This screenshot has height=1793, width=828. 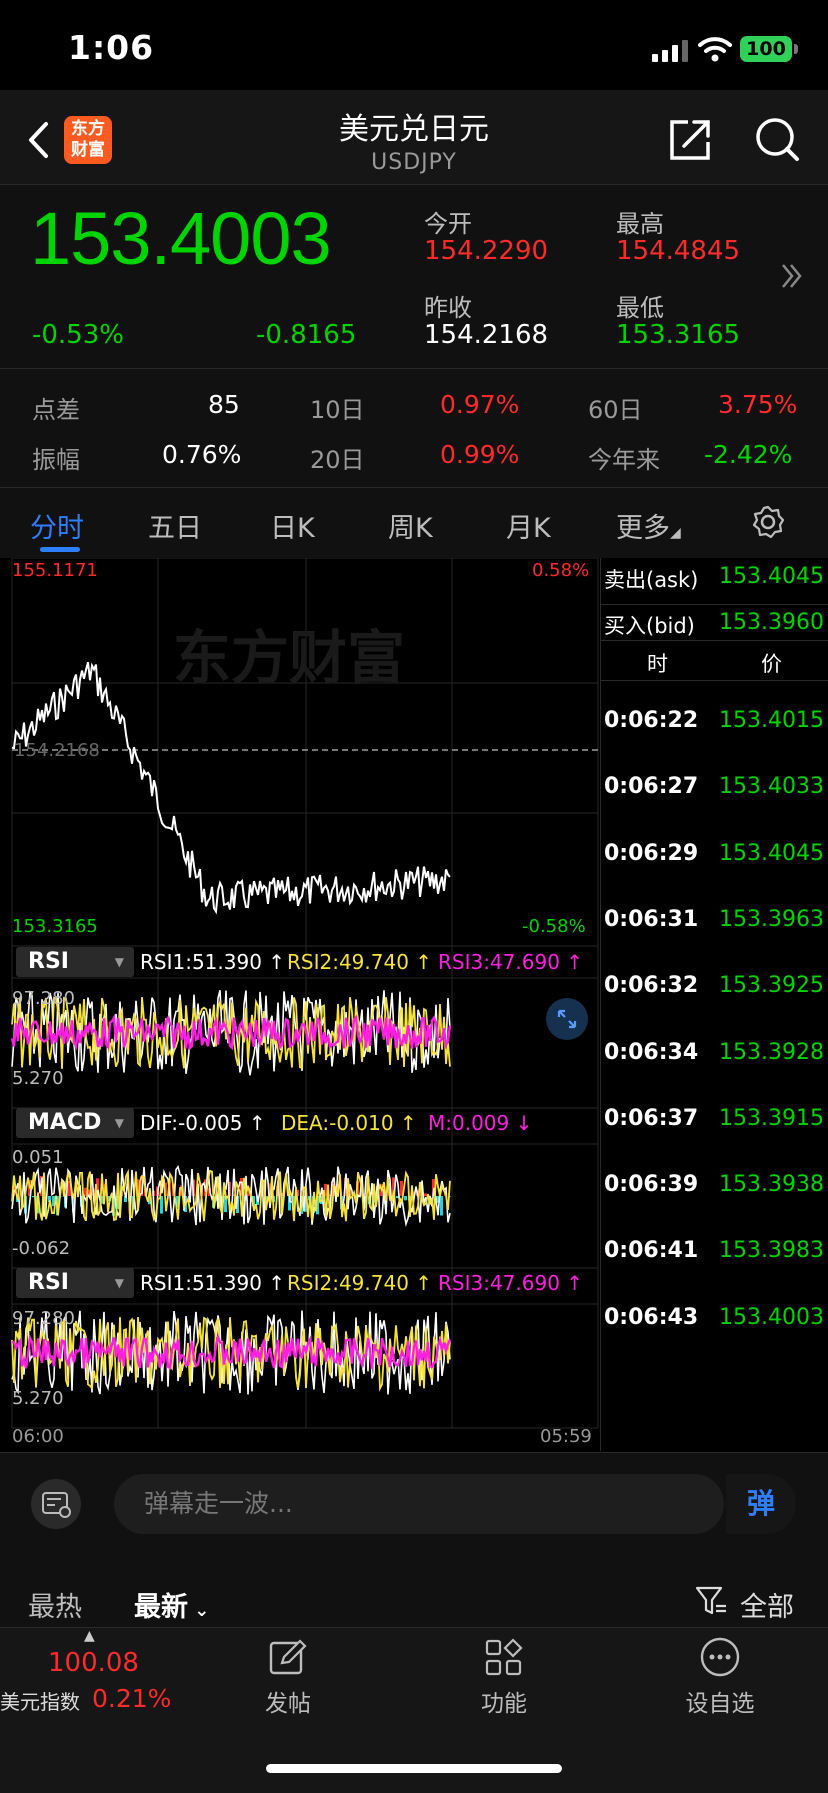 What do you see at coordinates (231, 1032) in the screenshot?
I see `rsi-panel-lines` at bounding box center [231, 1032].